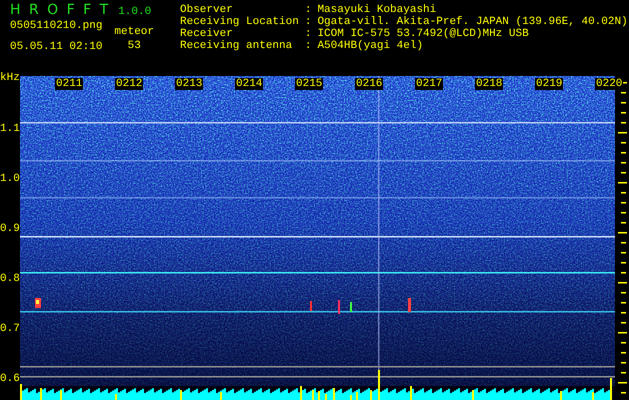 The height and width of the screenshot is (400, 629). What do you see at coordinates (10, 329) in the screenshot?
I see `axis-label: 0.7` at bounding box center [10, 329].